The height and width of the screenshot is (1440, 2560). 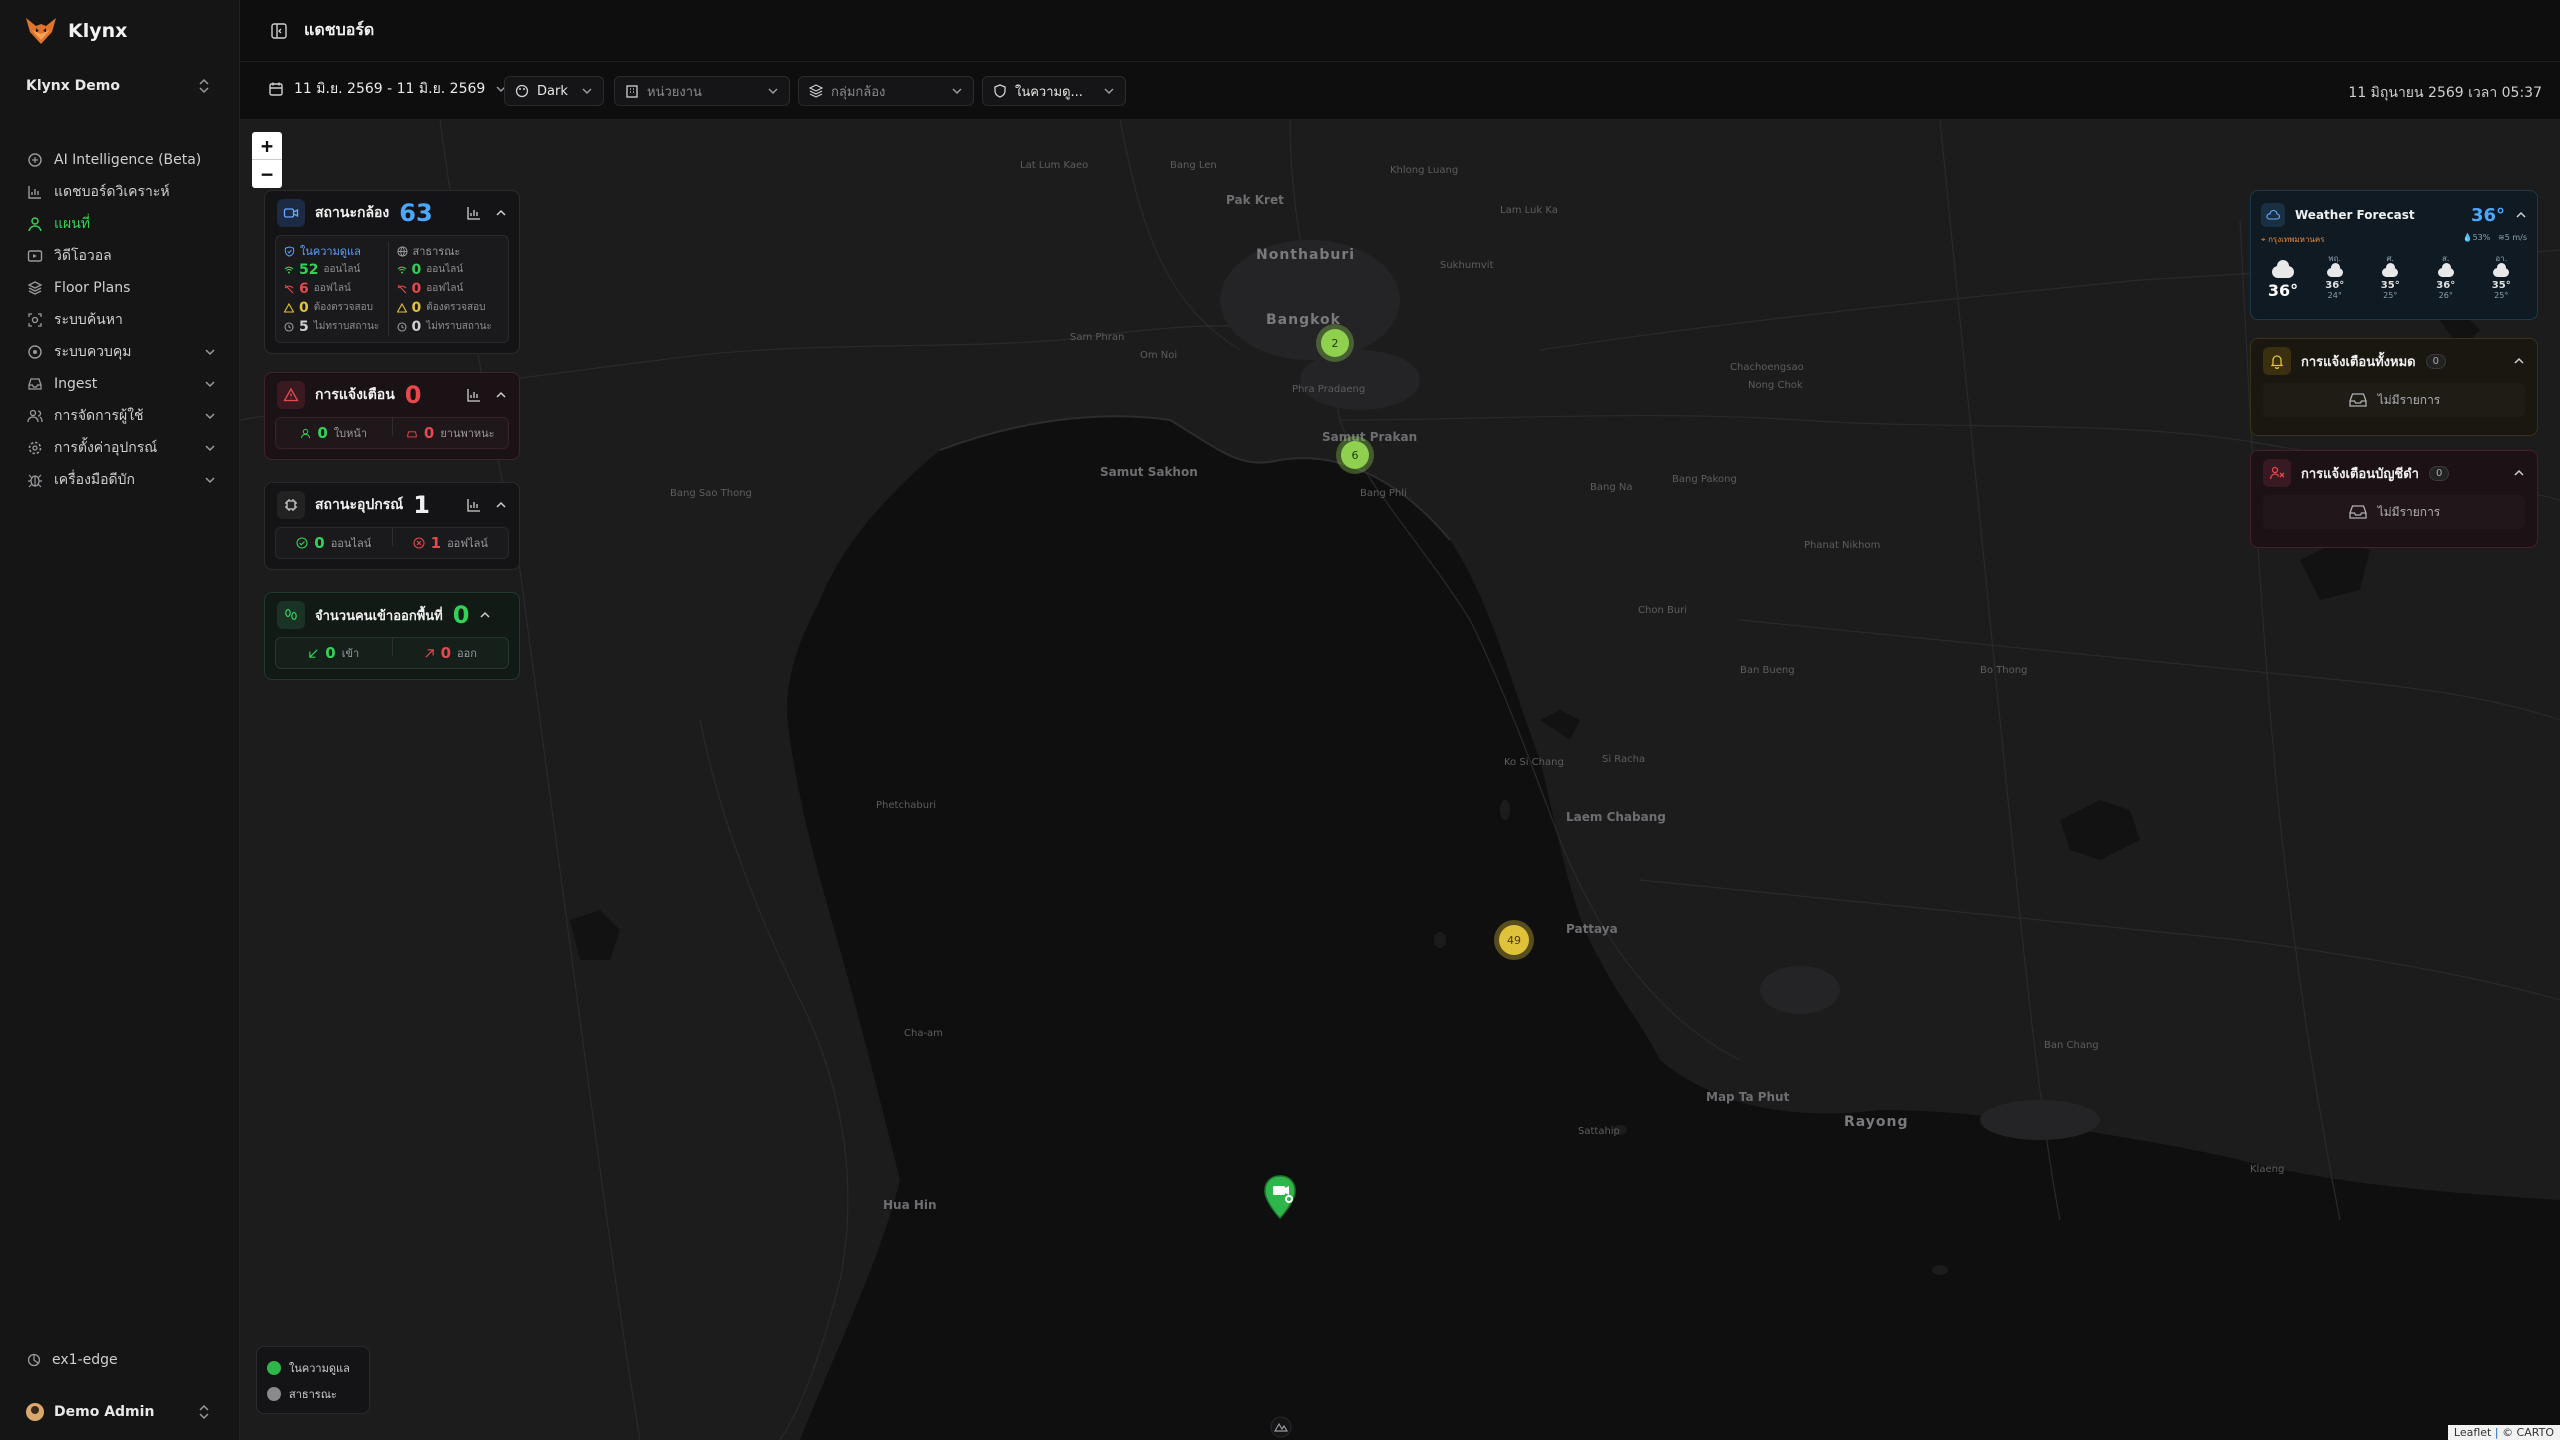 What do you see at coordinates (2394, 512) in the screenshot?
I see `blacklist-alerts-empty: ไม่มีรายการ` at bounding box center [2394, 512].